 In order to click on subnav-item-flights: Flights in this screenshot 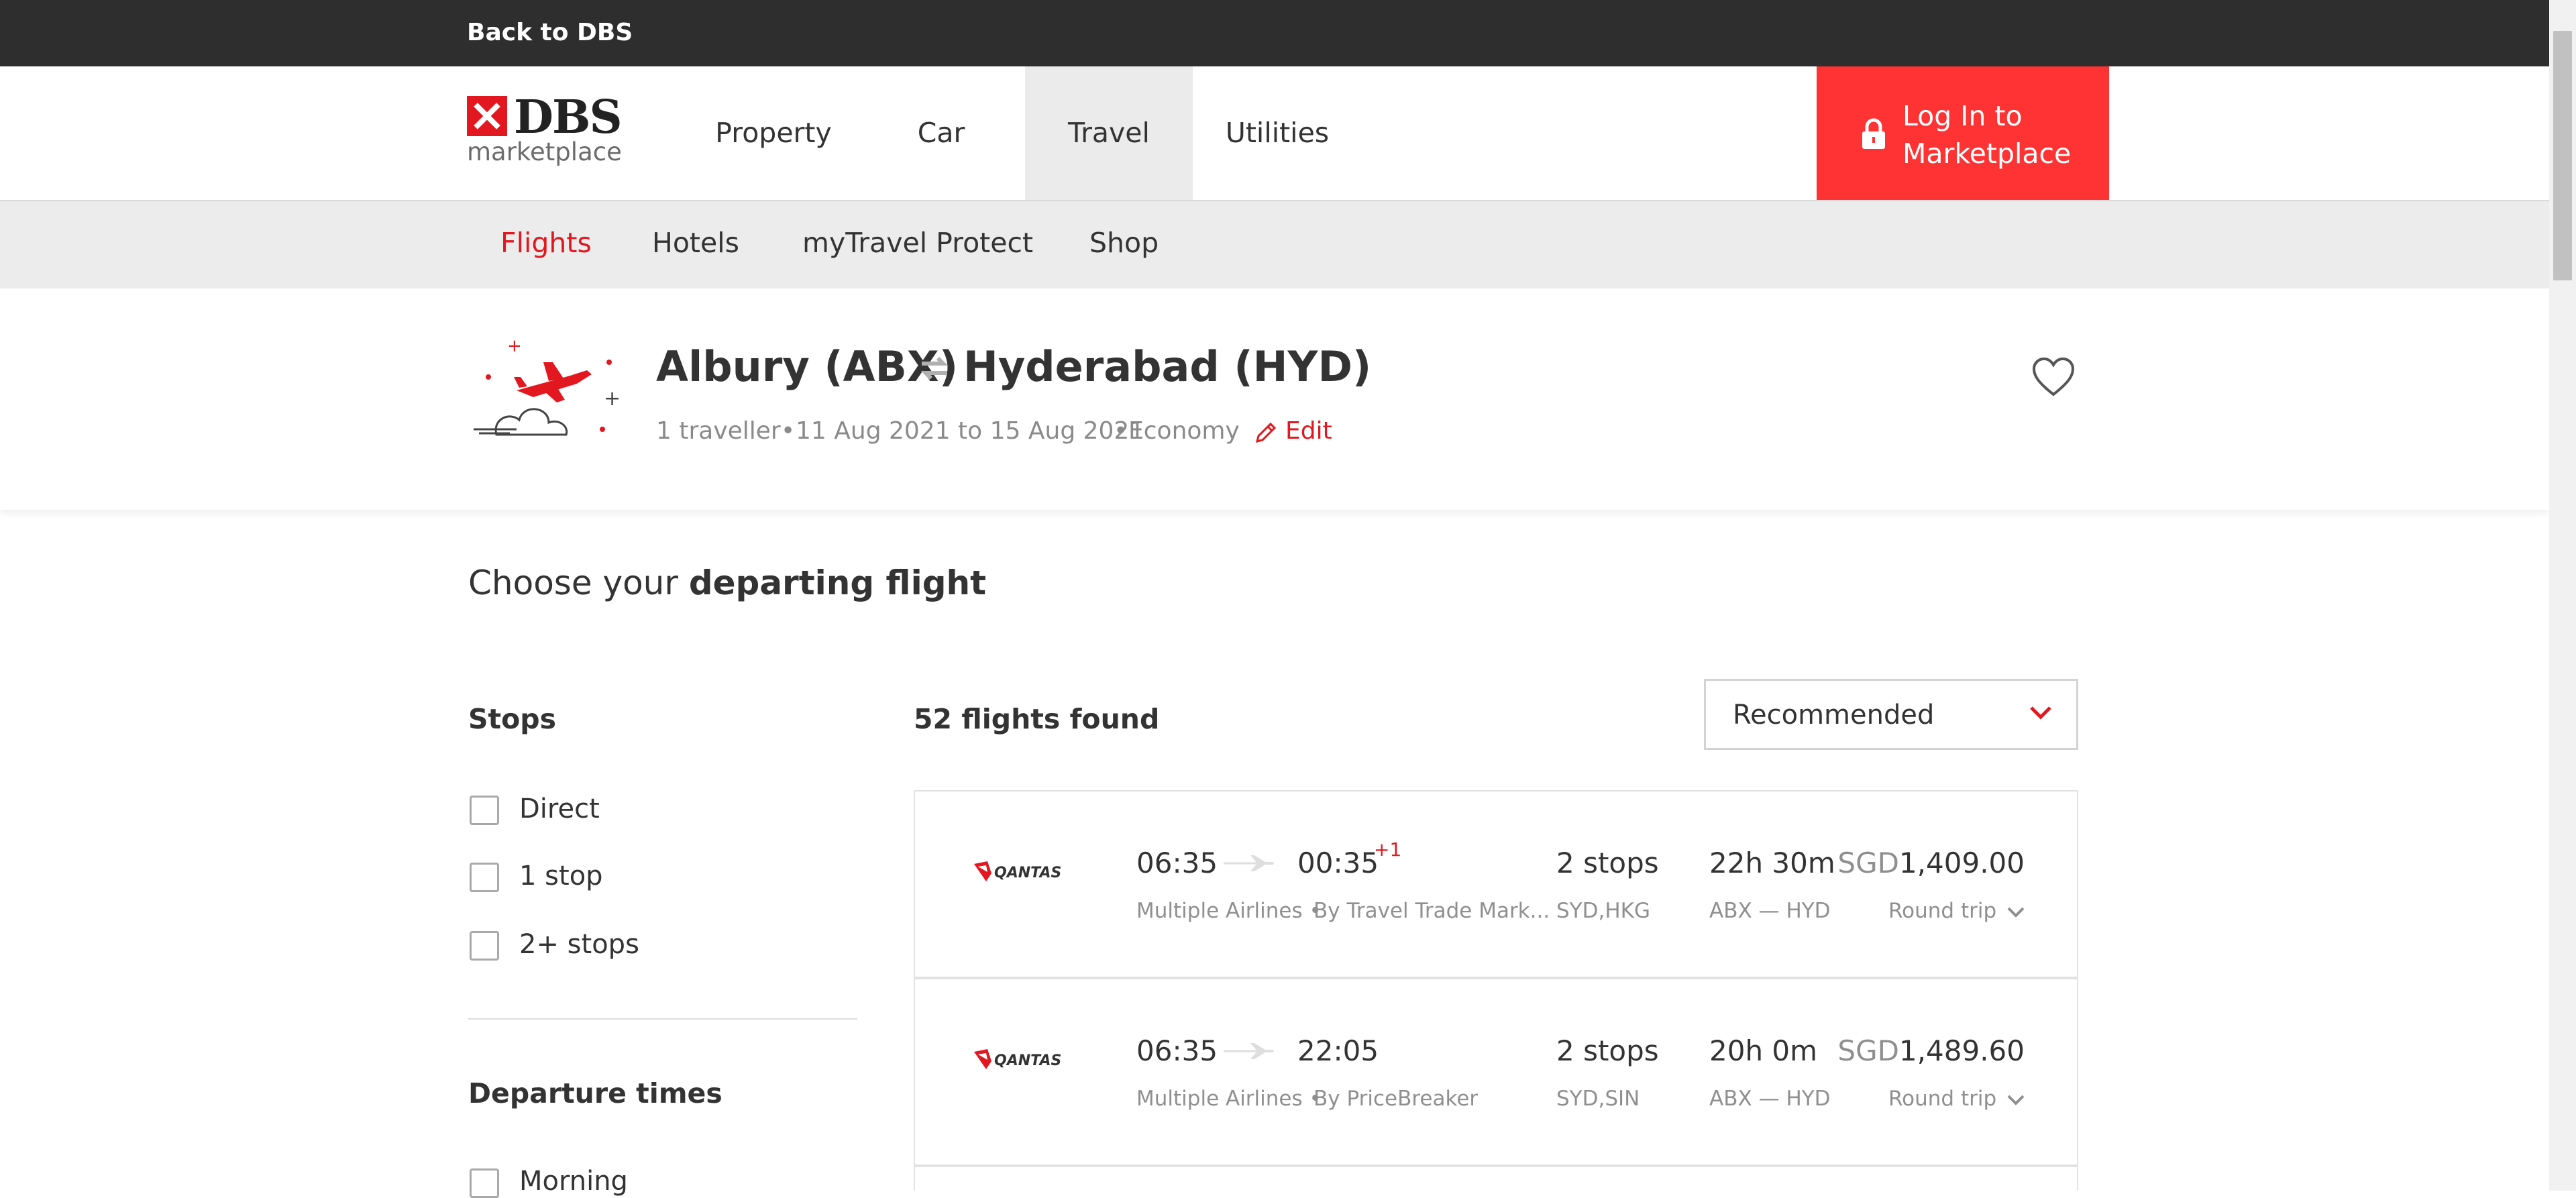, I will do `click(546, 243)`.